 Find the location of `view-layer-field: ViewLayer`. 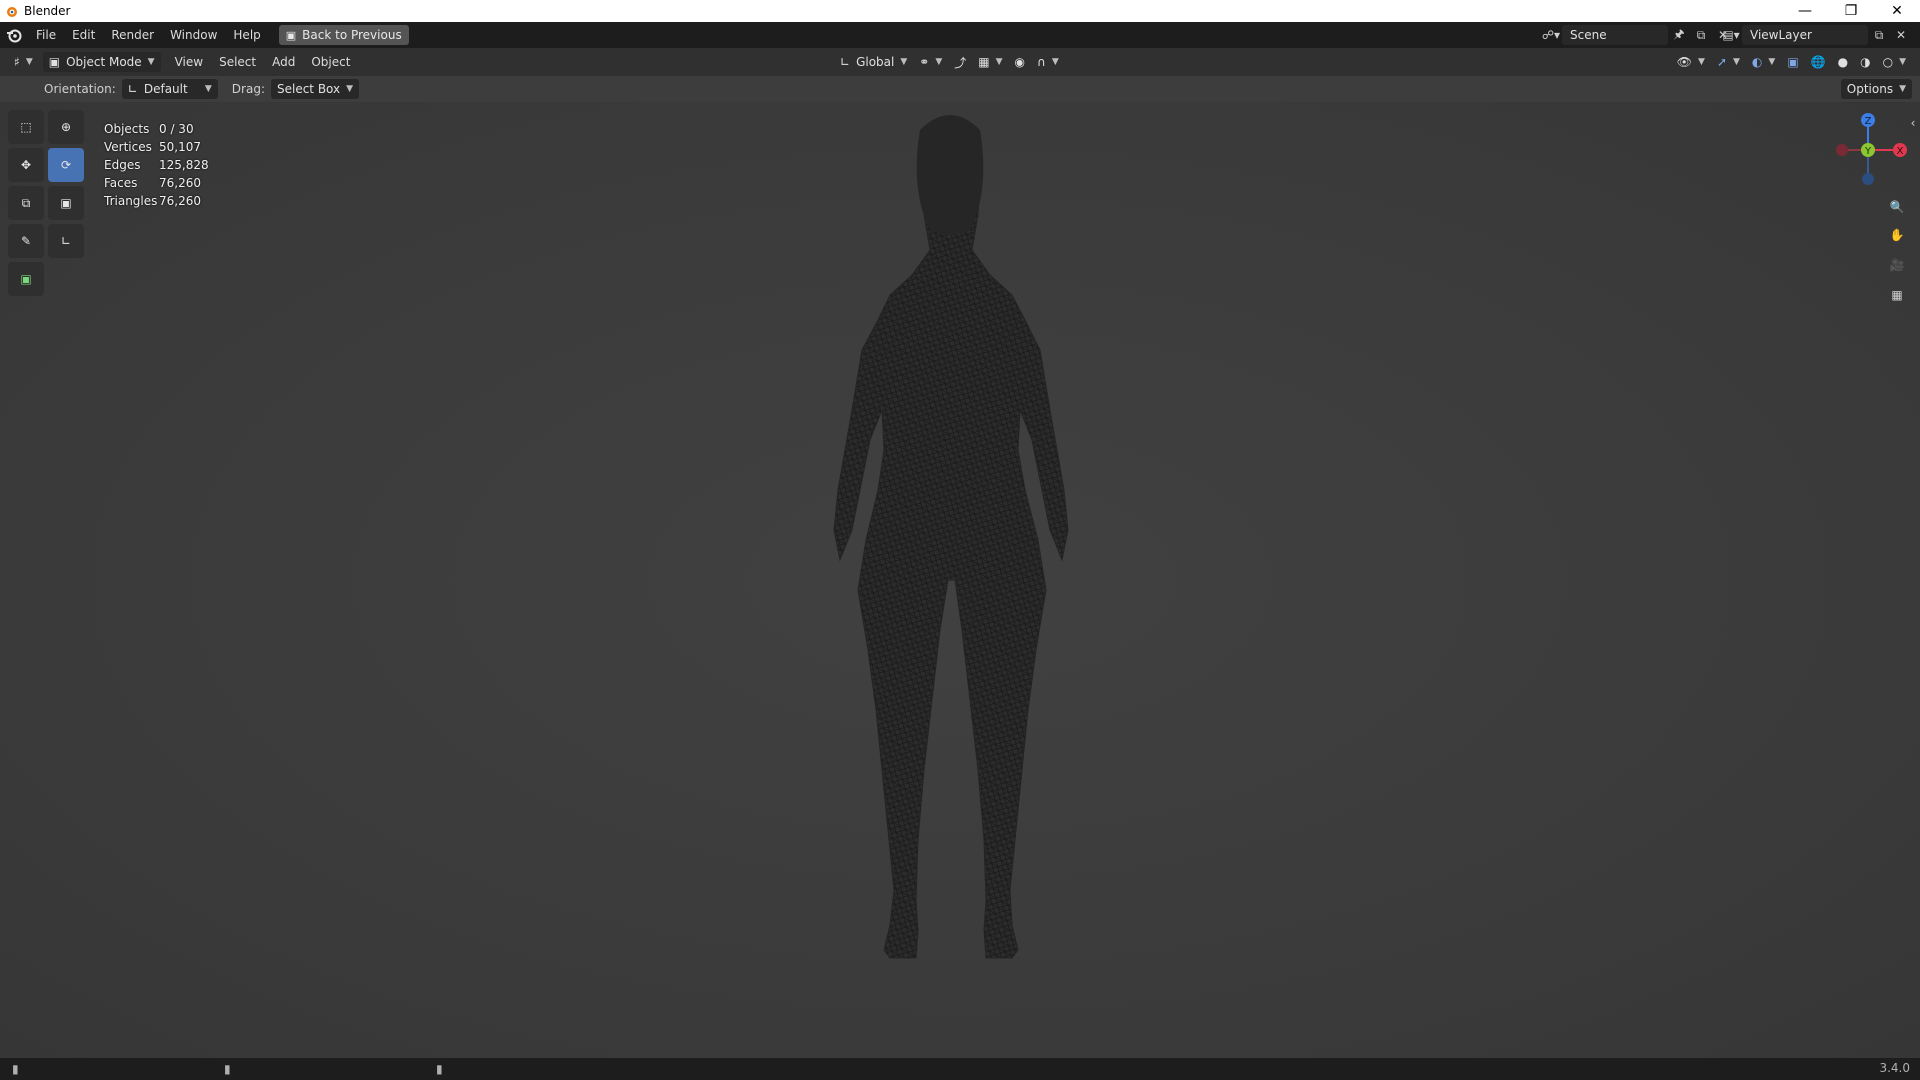

view-layer-field: ViewLayer is located at coordinates (1805, 35).